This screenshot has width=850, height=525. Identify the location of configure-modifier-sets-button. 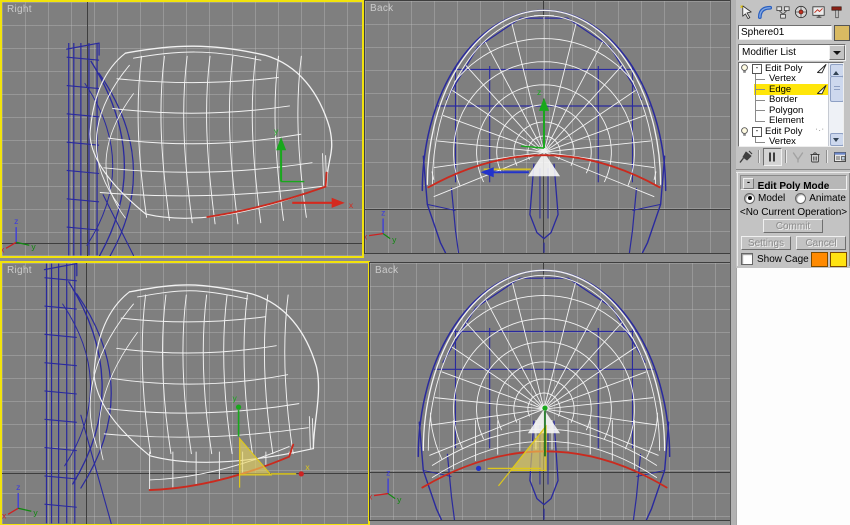
(839, 157).